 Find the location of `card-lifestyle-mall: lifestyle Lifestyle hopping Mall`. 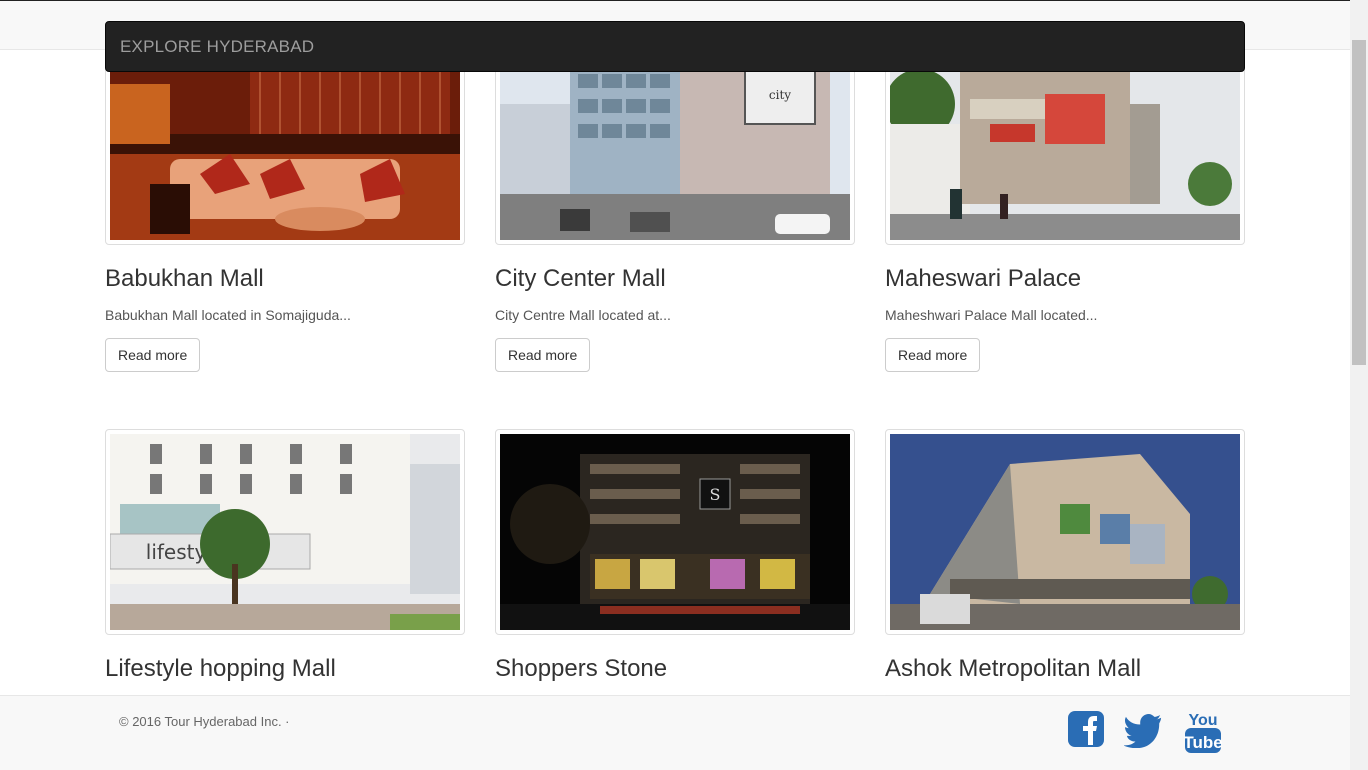

card-lifestyle-mall: lifestyle Lifestyle hopping Mall is located at coordinates (285, 557).